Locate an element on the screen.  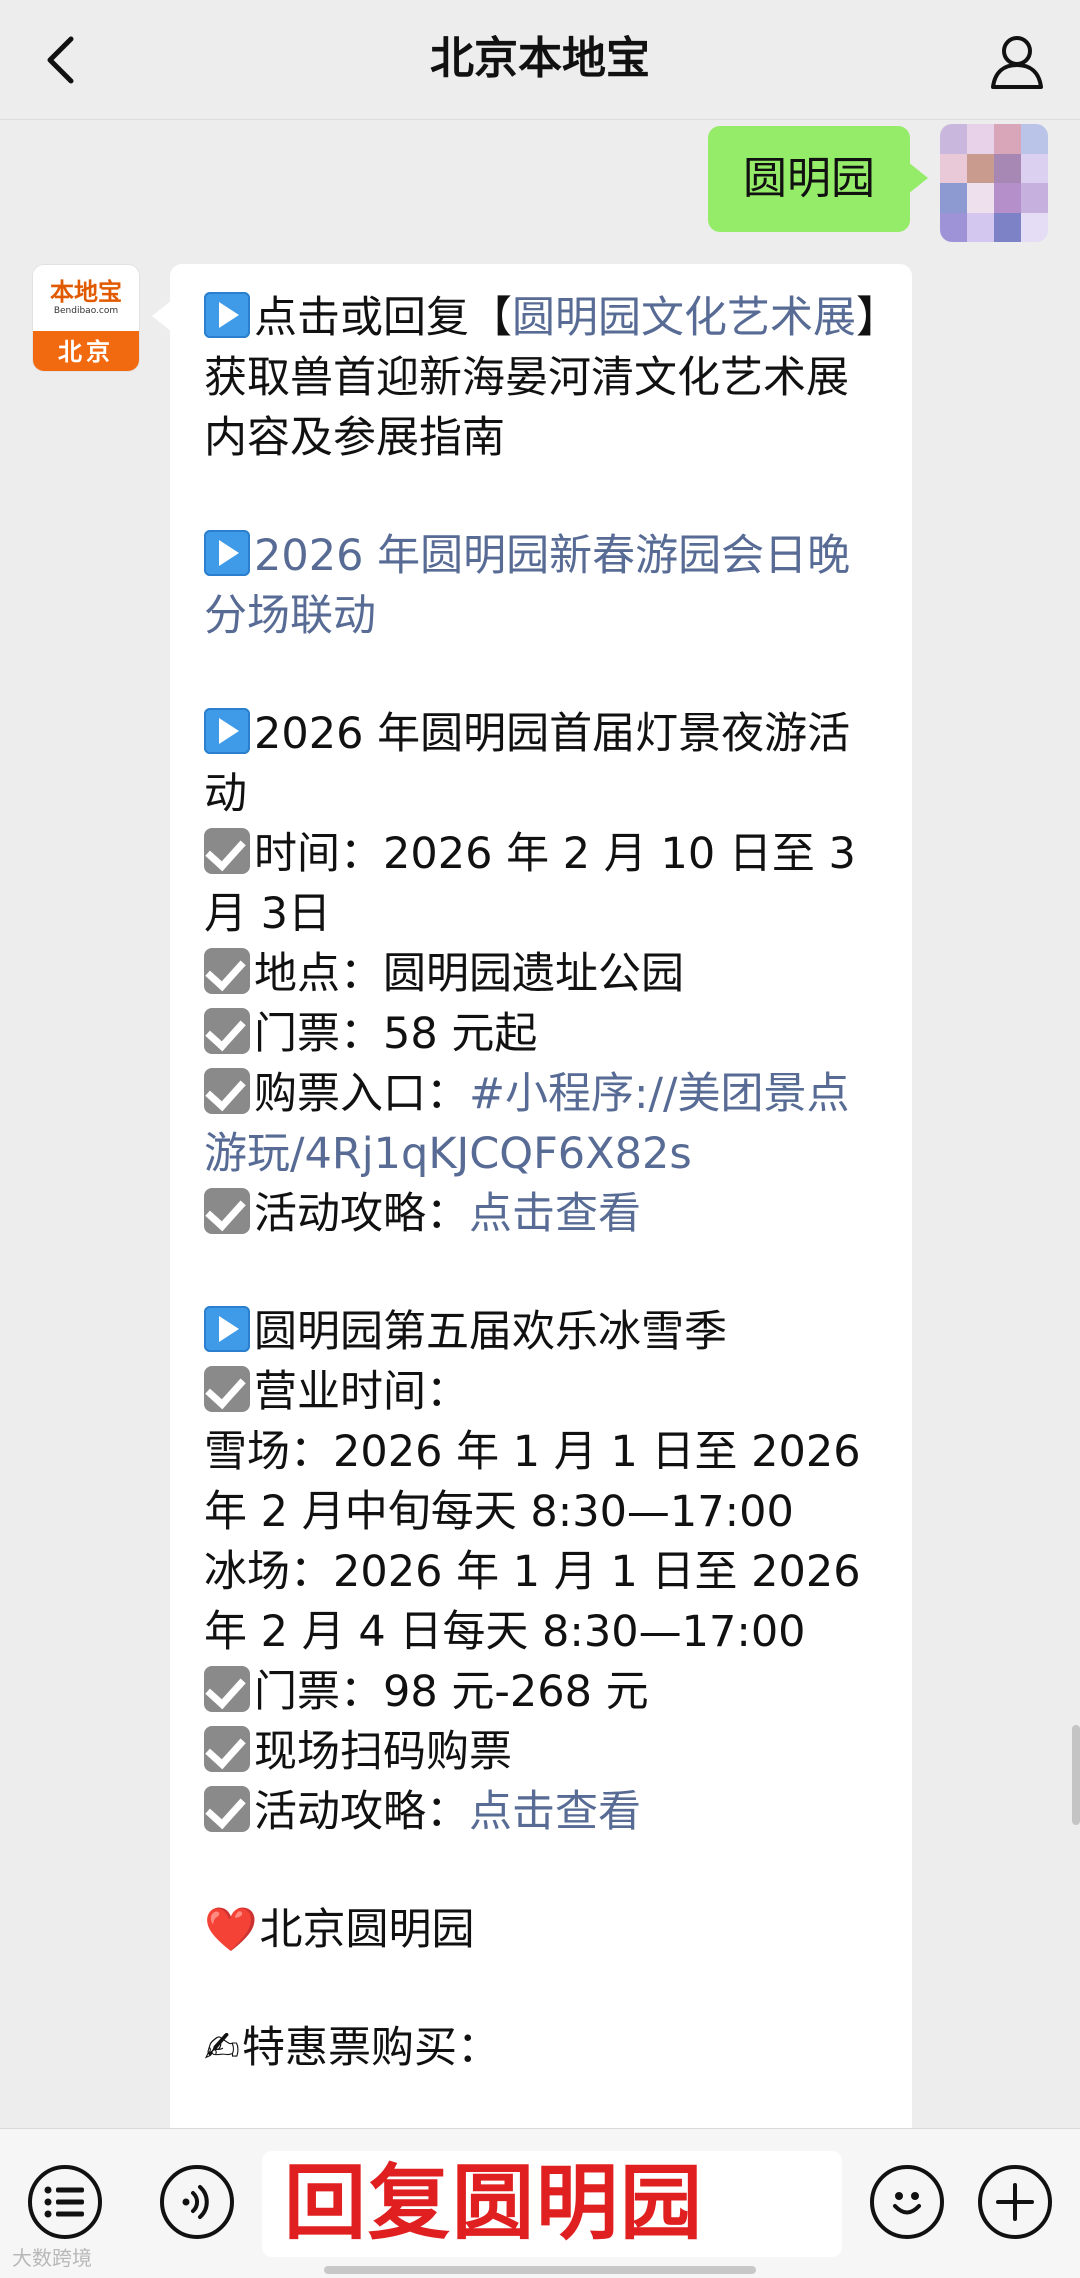
page-title: 北京本地宝 is located at coordinates (540, 58).